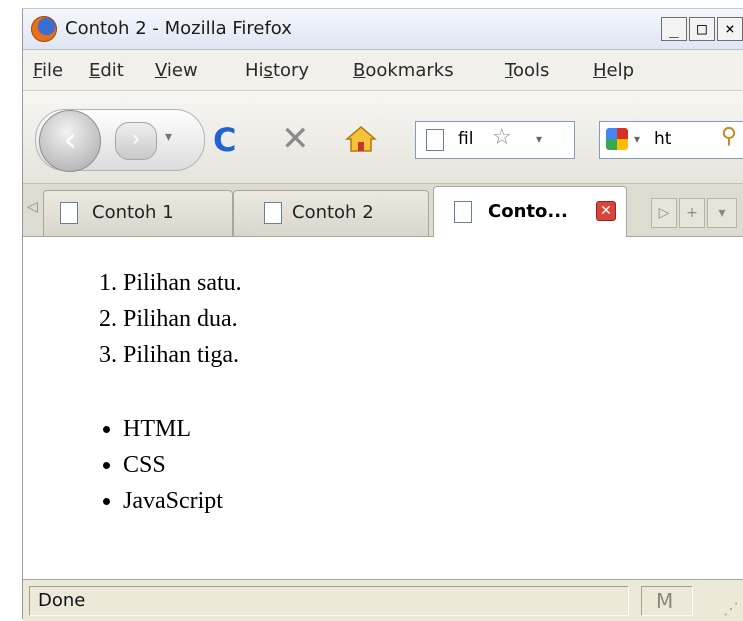  I want to click on url-bar: fil ☆ ▾, so click(495, 140).